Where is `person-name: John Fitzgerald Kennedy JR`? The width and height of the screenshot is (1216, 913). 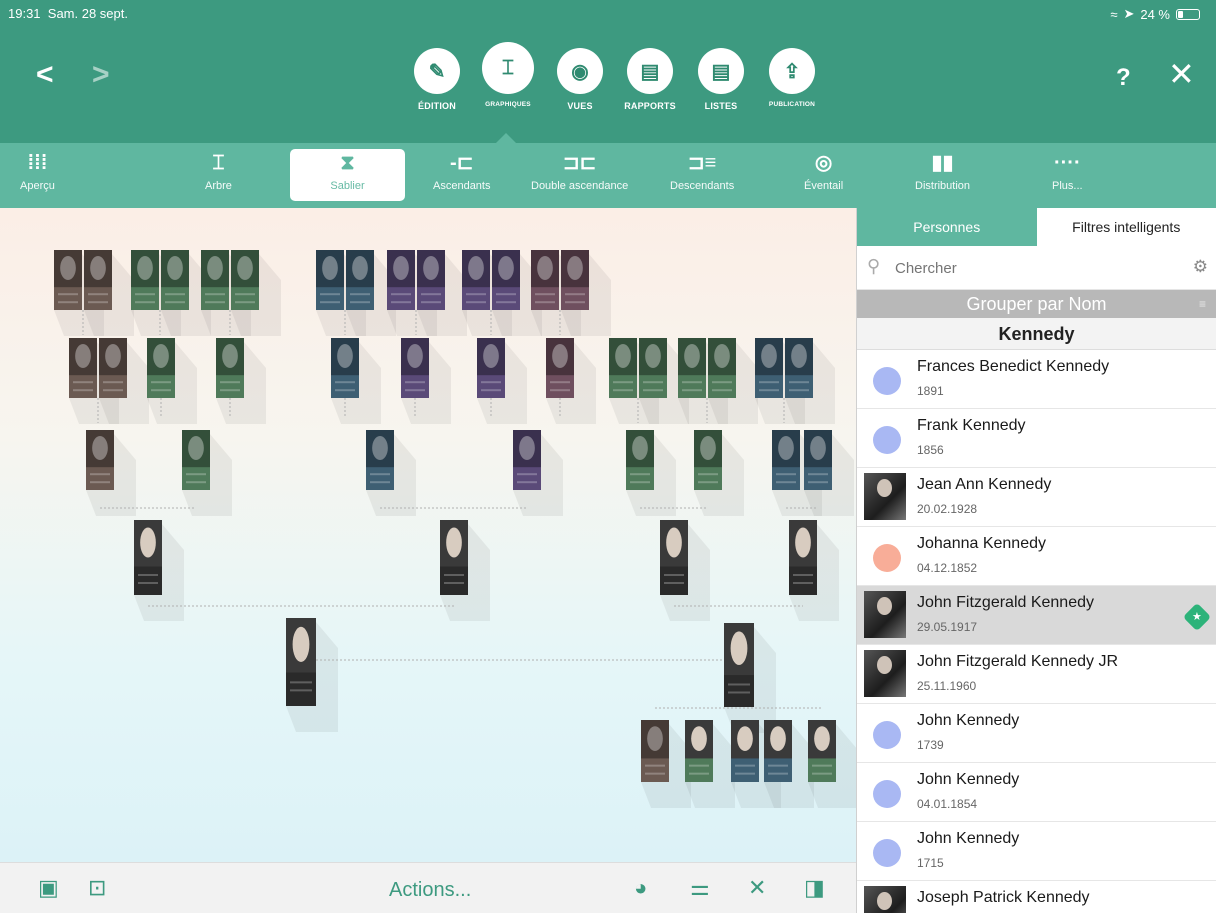 person-name: John Fitzgerald Kennedy JR is located at coordinates (1017, 661).